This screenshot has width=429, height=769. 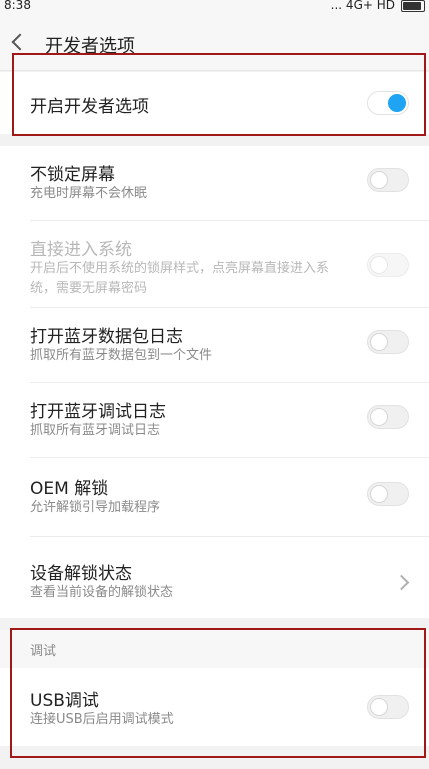 I want to click on direct-enter-system-toggle, so click(x=388, y=265).